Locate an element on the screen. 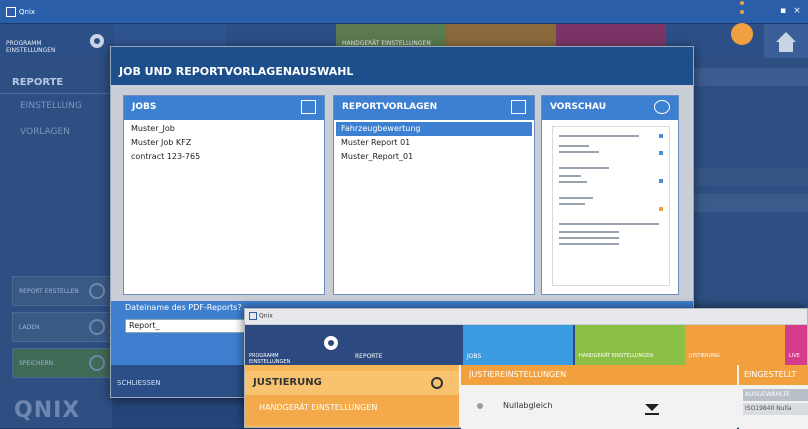 Image resolution: width=808 pixels, height=429 pixels. filename-label: Dateiname des PDF-Reports? is located at coordinates (183, 307).